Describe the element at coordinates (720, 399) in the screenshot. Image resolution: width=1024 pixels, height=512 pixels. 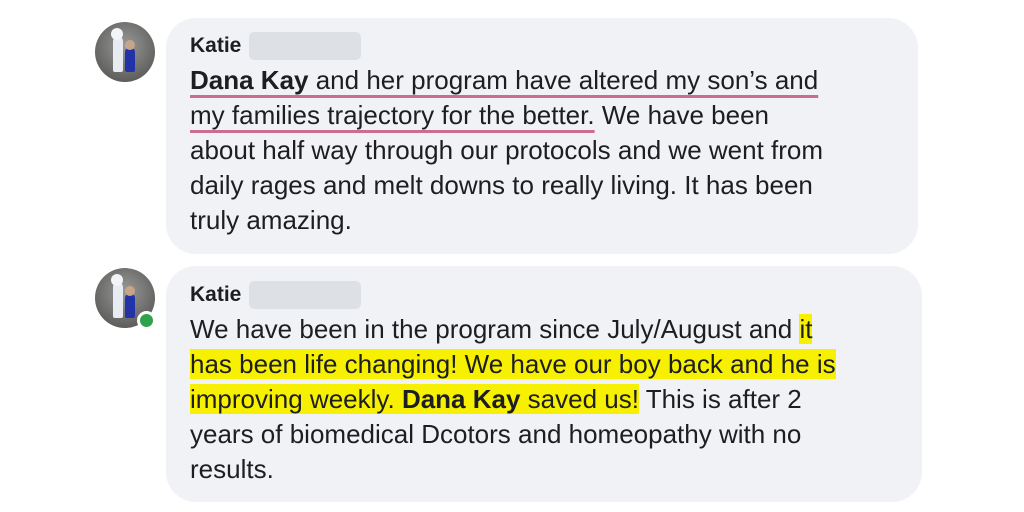
I see `text-segment: This is after 2` at that location.